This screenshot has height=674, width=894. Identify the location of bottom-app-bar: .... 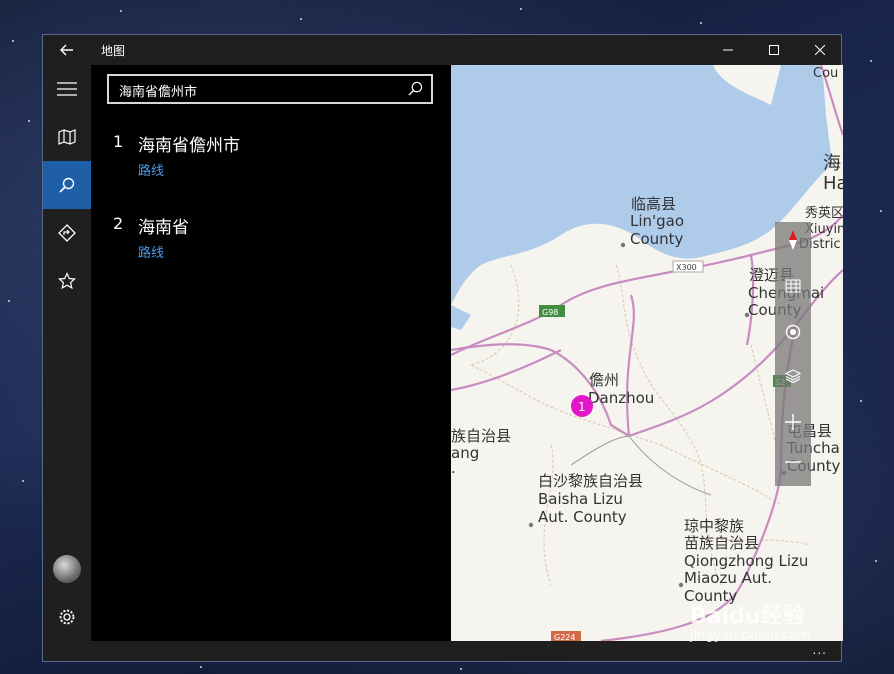
(442, 651).